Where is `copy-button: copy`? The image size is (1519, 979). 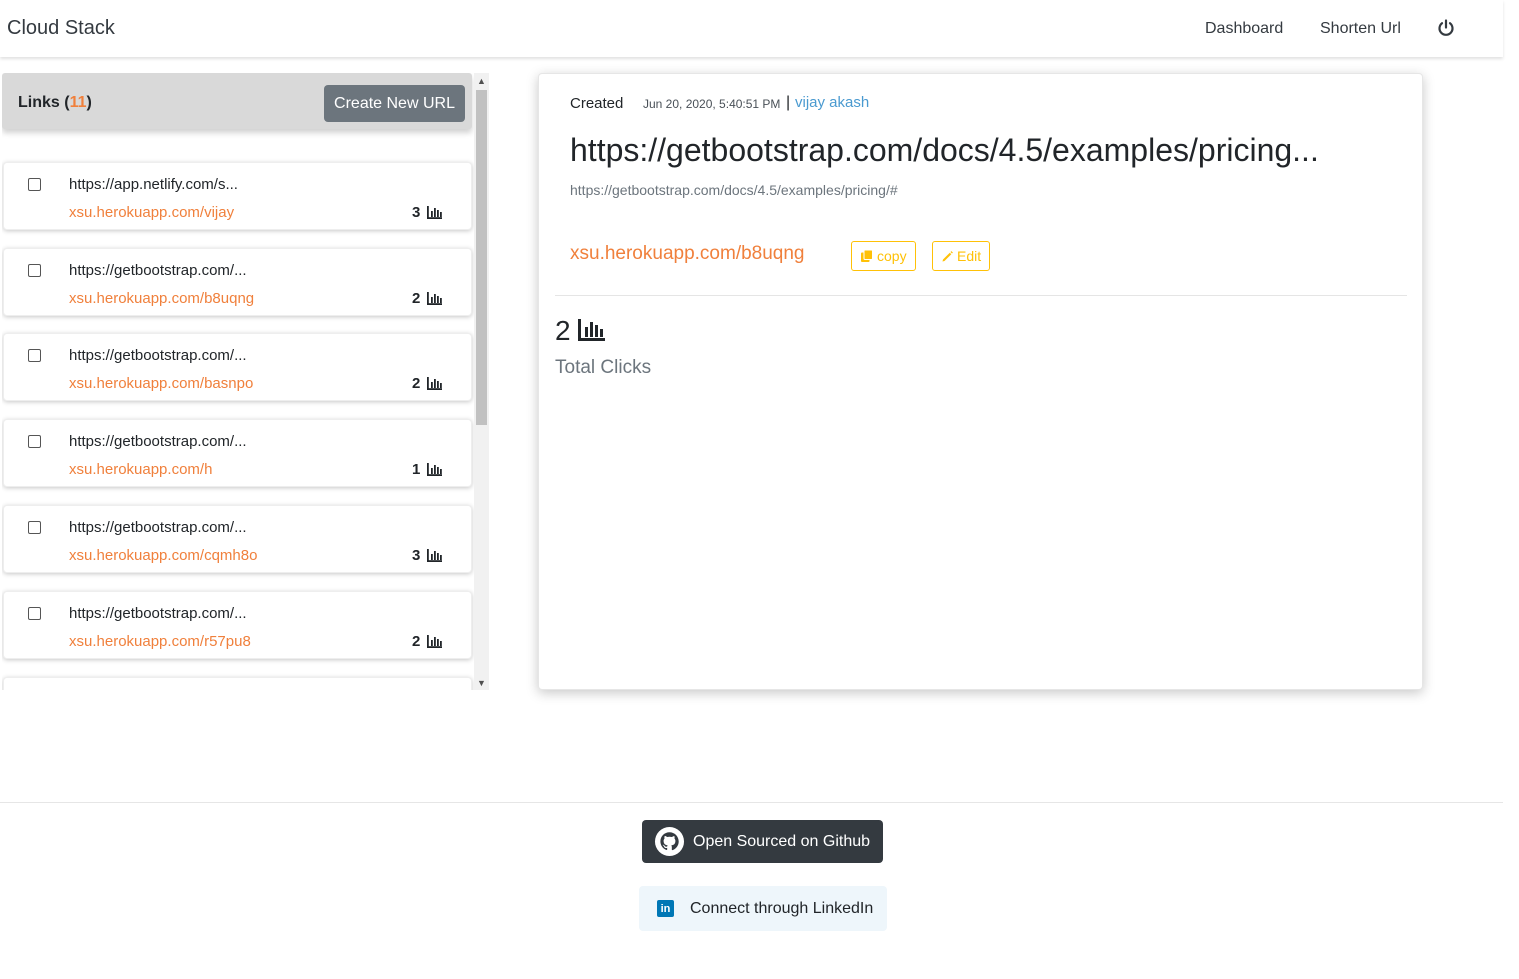
copy-button: copy is located at coordinates (883, 256).